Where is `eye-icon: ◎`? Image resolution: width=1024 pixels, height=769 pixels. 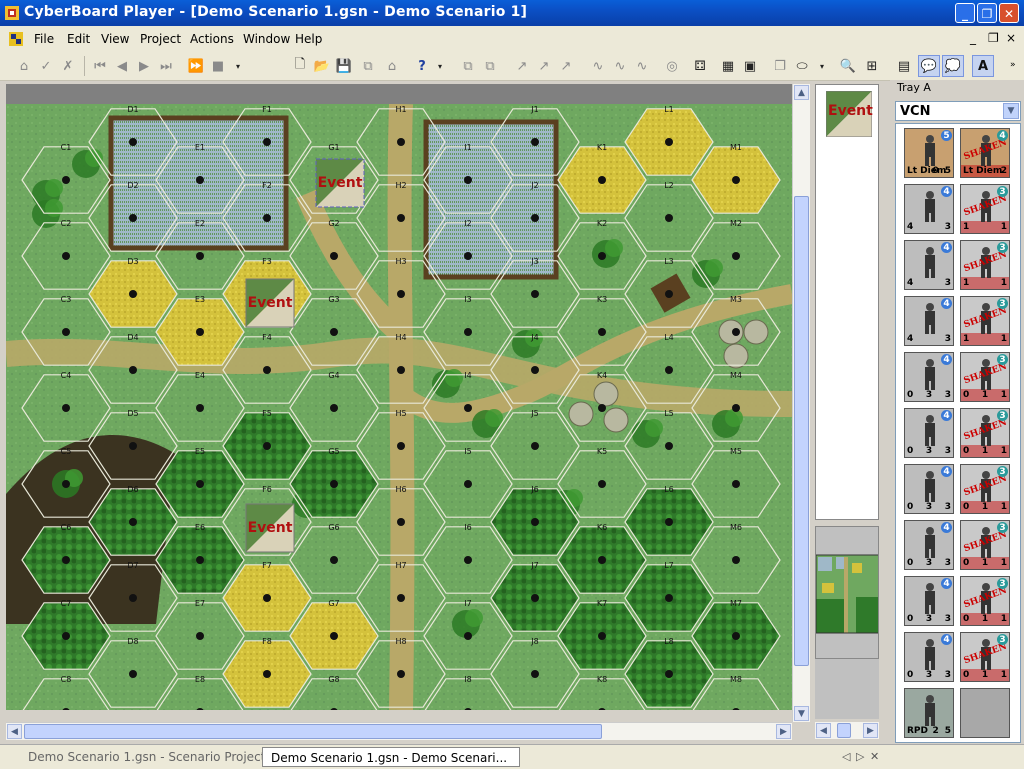 eye-icon: ◎ is located at coordinates (672, 66).